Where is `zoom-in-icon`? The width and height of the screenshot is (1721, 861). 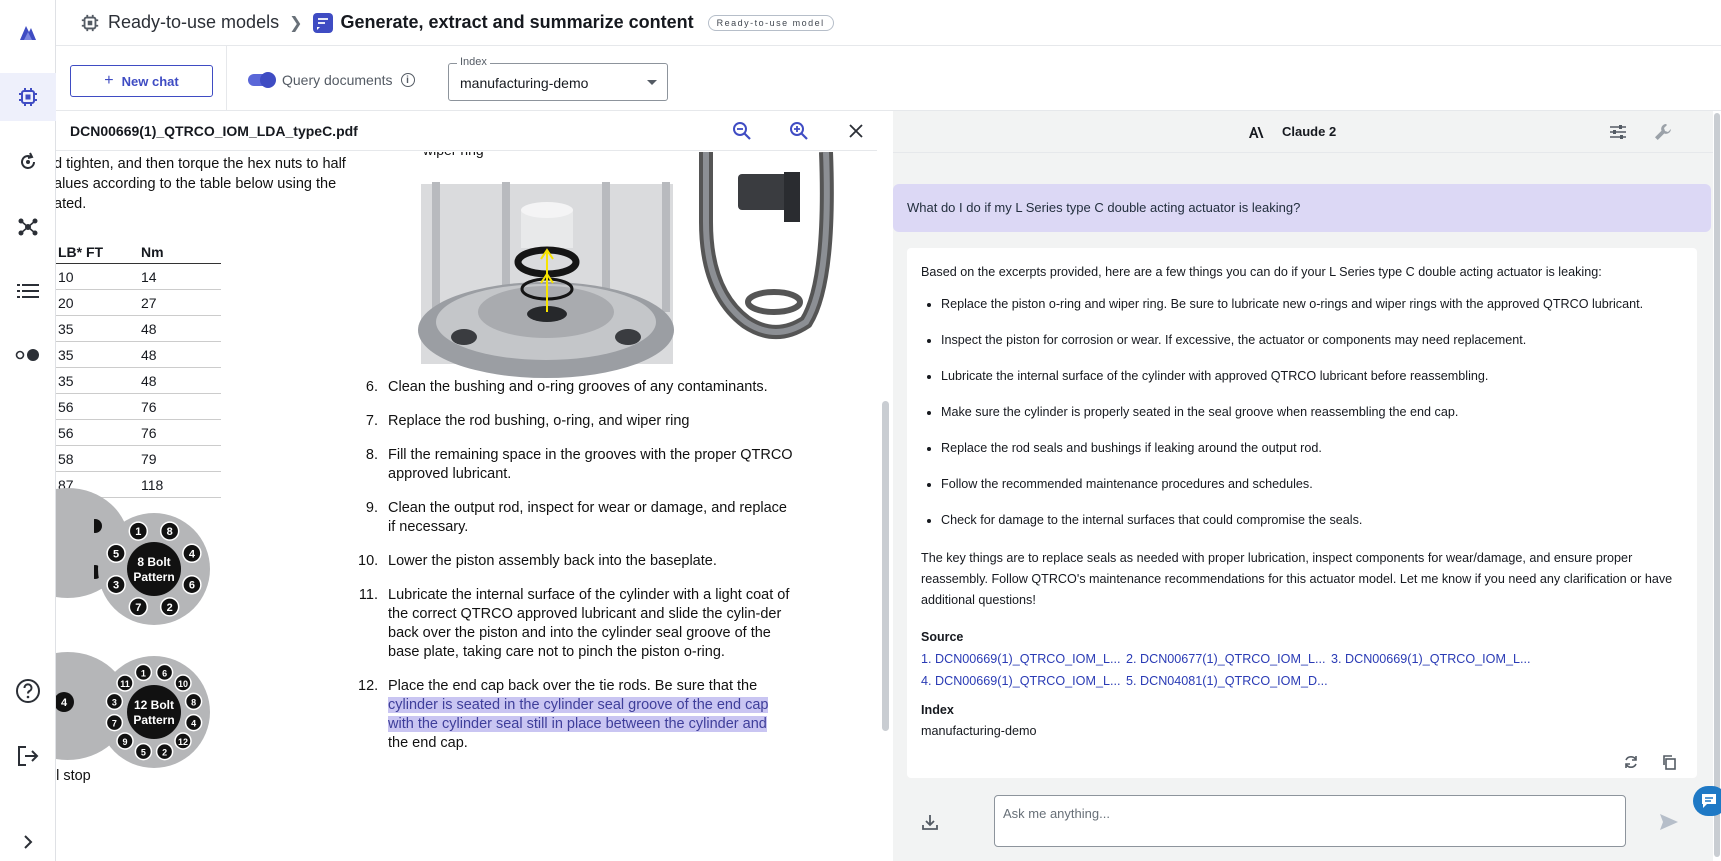 zoom-in-icon is located at coordinates (799, 131).